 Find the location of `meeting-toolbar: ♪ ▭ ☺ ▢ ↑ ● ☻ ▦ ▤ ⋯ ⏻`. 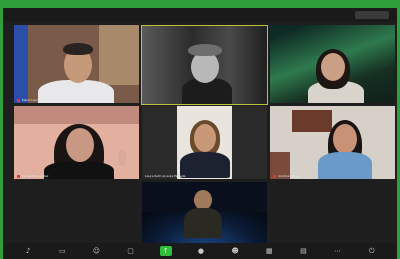

meeting-toolbar: ♪ ▭ ☺ ▢ ↑ ● ☻ ▦ ▤ ⋯ ⏻ is located at coordinates (200, 251).